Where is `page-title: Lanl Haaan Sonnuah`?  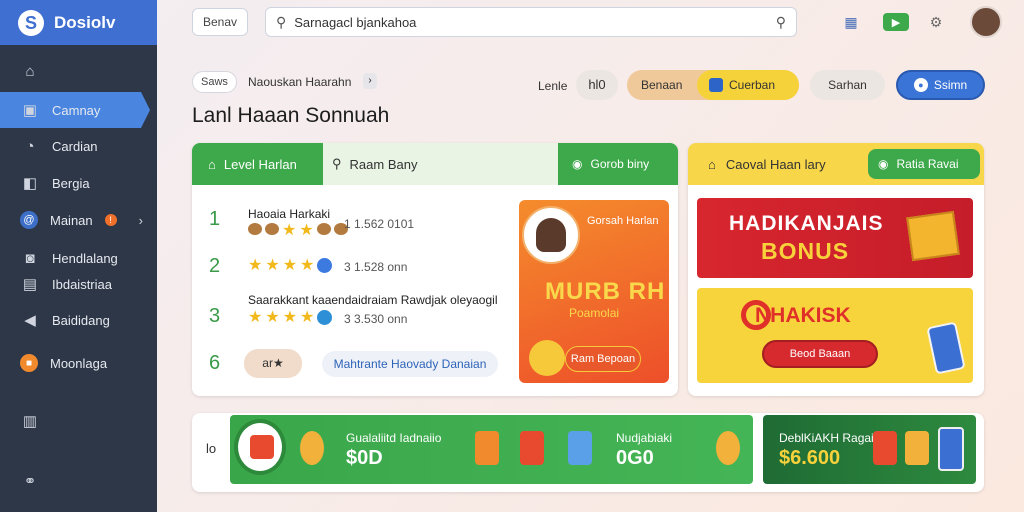
page-title: Lanl Haaan Sonnuah is located at coordinates (291, 115).